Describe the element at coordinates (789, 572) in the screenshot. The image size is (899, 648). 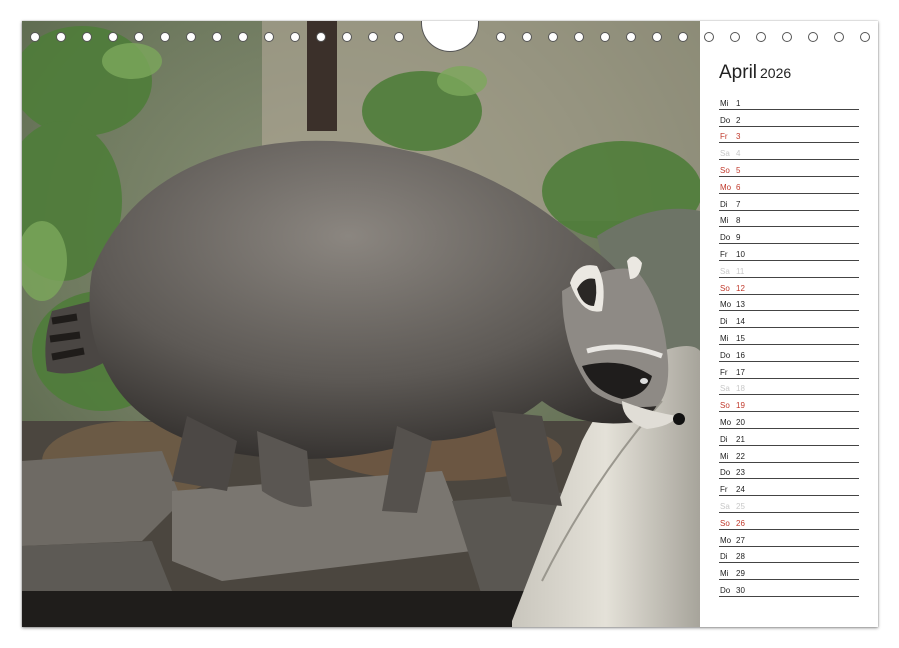
I see `day-row: Mi 29` at that location.